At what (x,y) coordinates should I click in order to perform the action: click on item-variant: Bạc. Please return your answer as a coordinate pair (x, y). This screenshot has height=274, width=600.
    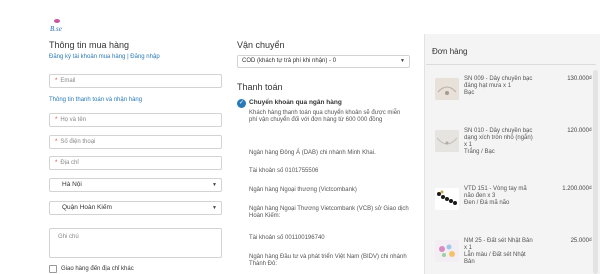
    Looking at the image, I should click on (469, 93).